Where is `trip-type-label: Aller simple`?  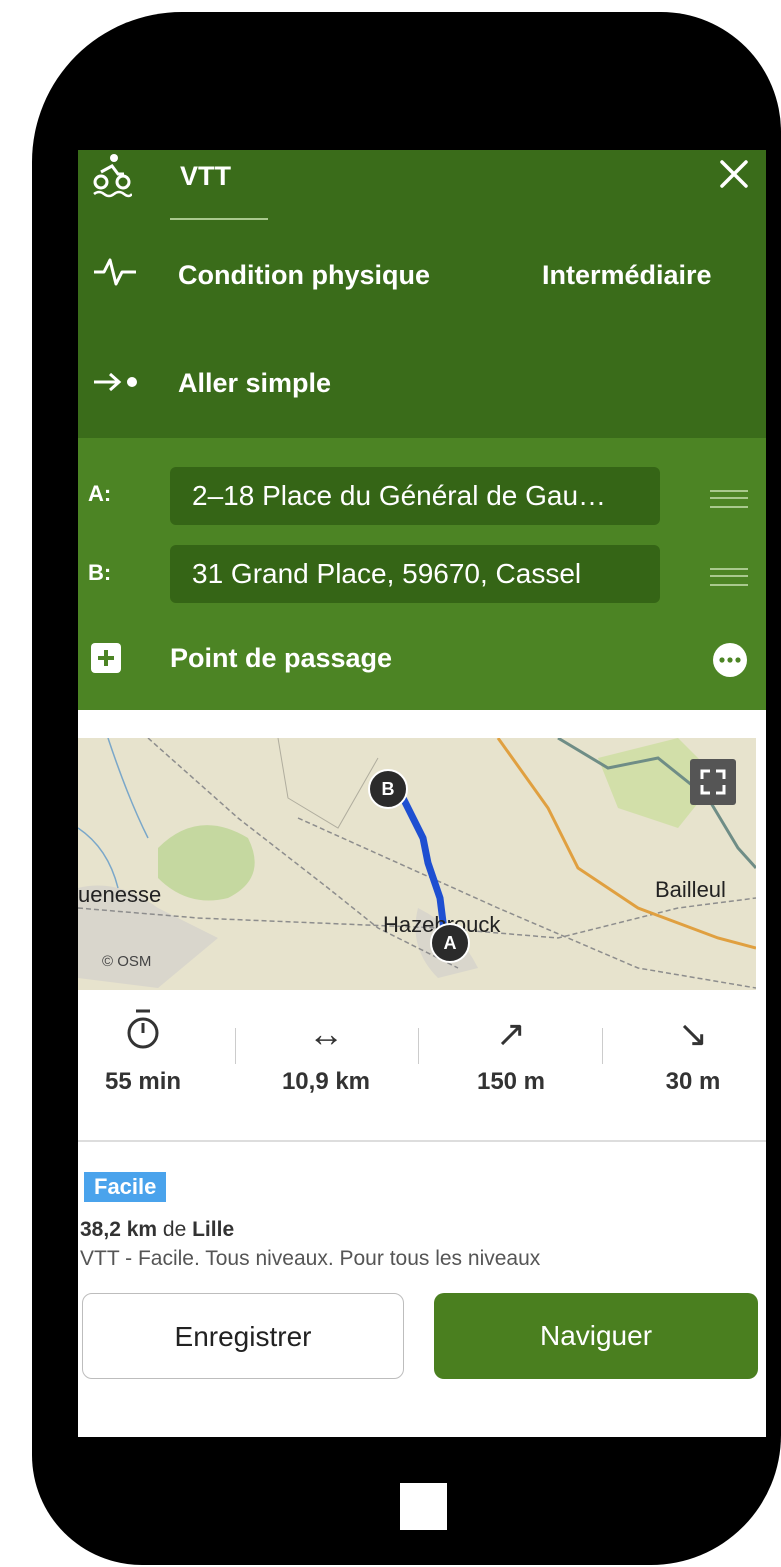
trip-type-label: Aller simple is located at coordinates (255, 383).